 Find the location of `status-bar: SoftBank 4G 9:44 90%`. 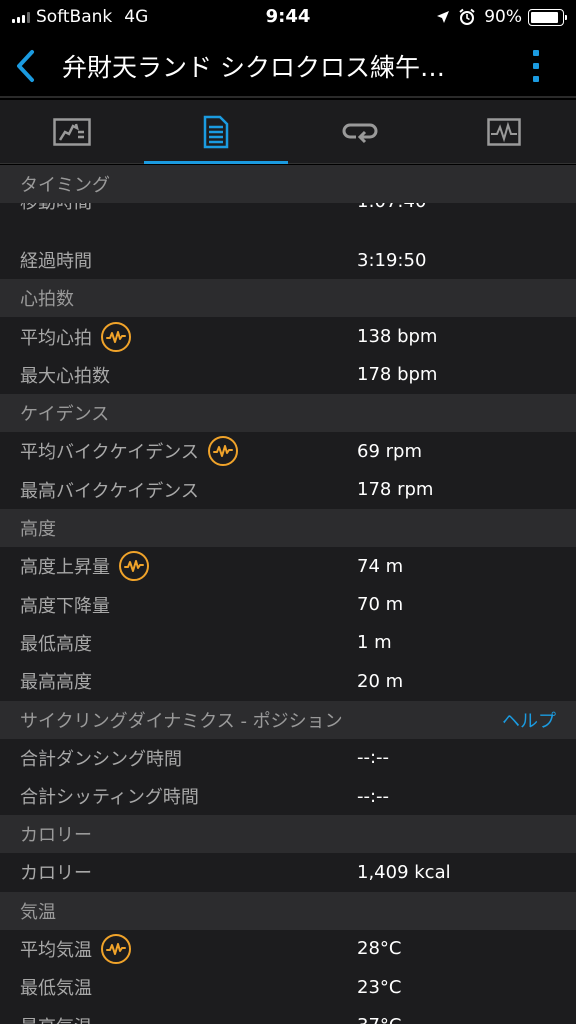

status-bar: SoftBank 4G 9:44 90% is located at coordinates (288, 17).